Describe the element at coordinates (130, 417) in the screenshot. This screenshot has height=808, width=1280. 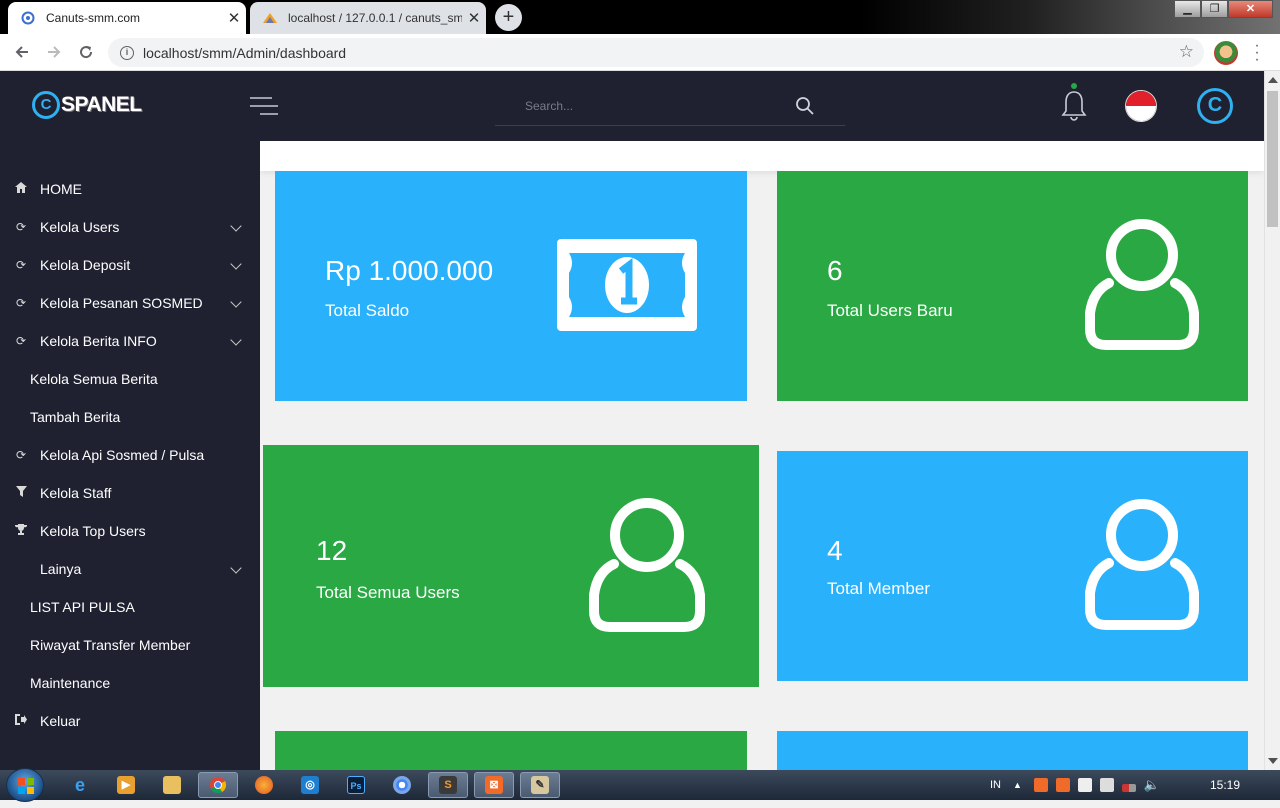
I see `sidebar-subitem-tambah-berita: Tambah Berita` at that location.